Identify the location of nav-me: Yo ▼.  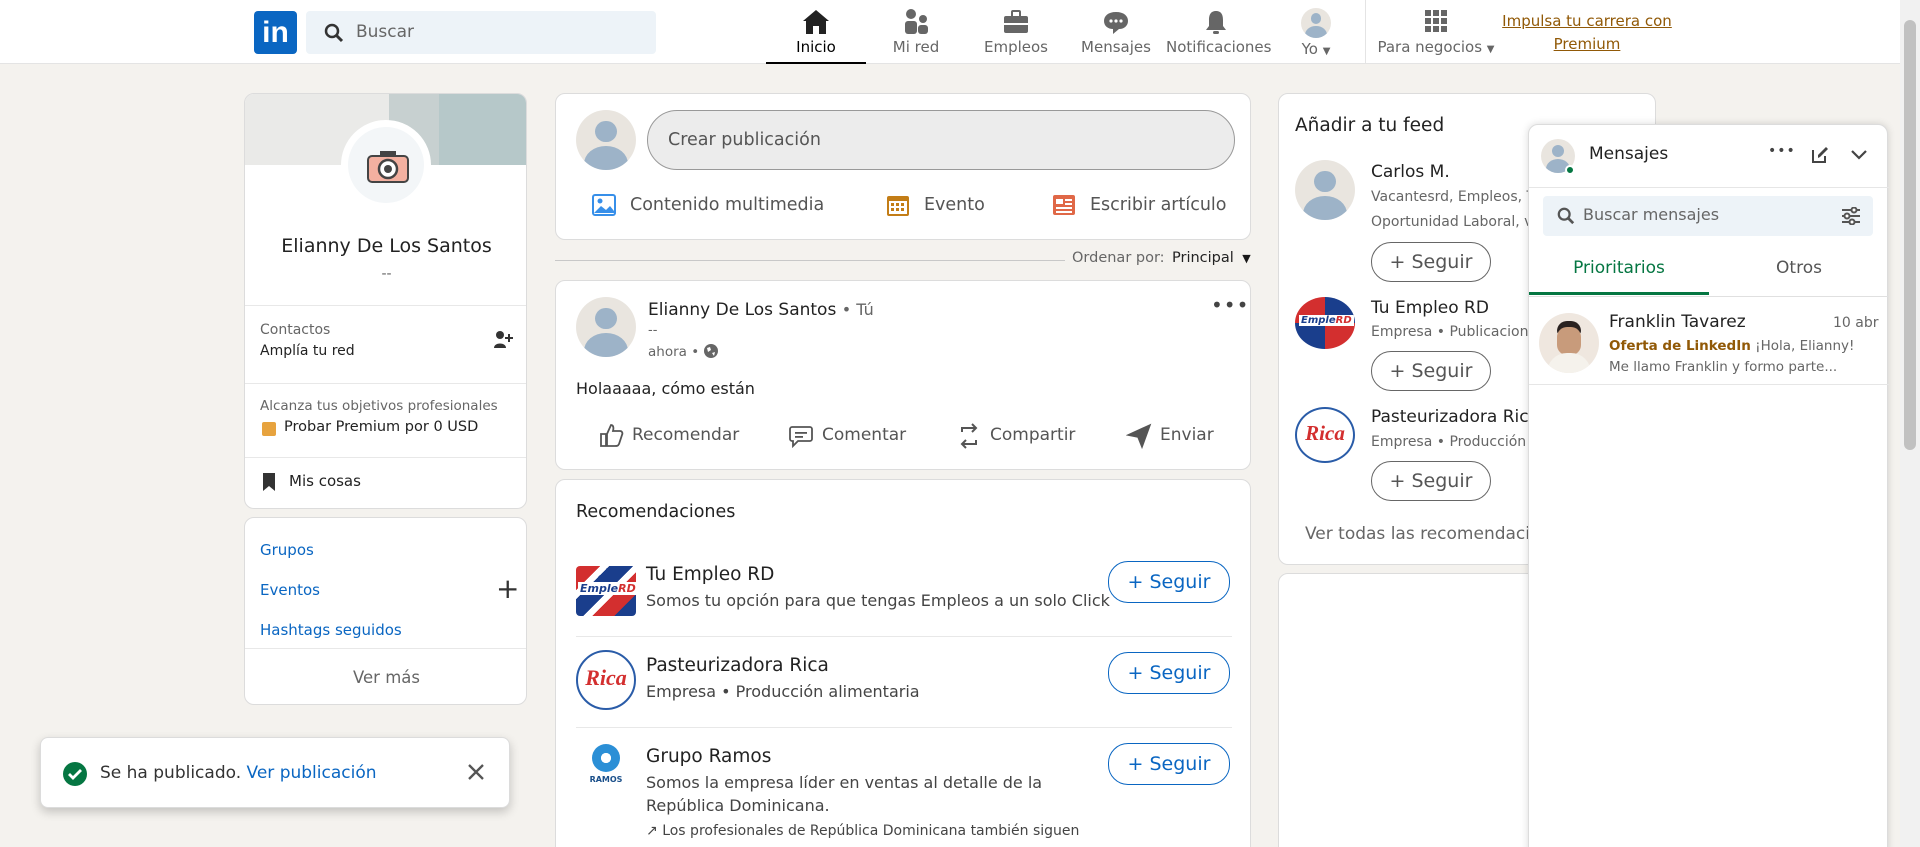
(1316, 32).